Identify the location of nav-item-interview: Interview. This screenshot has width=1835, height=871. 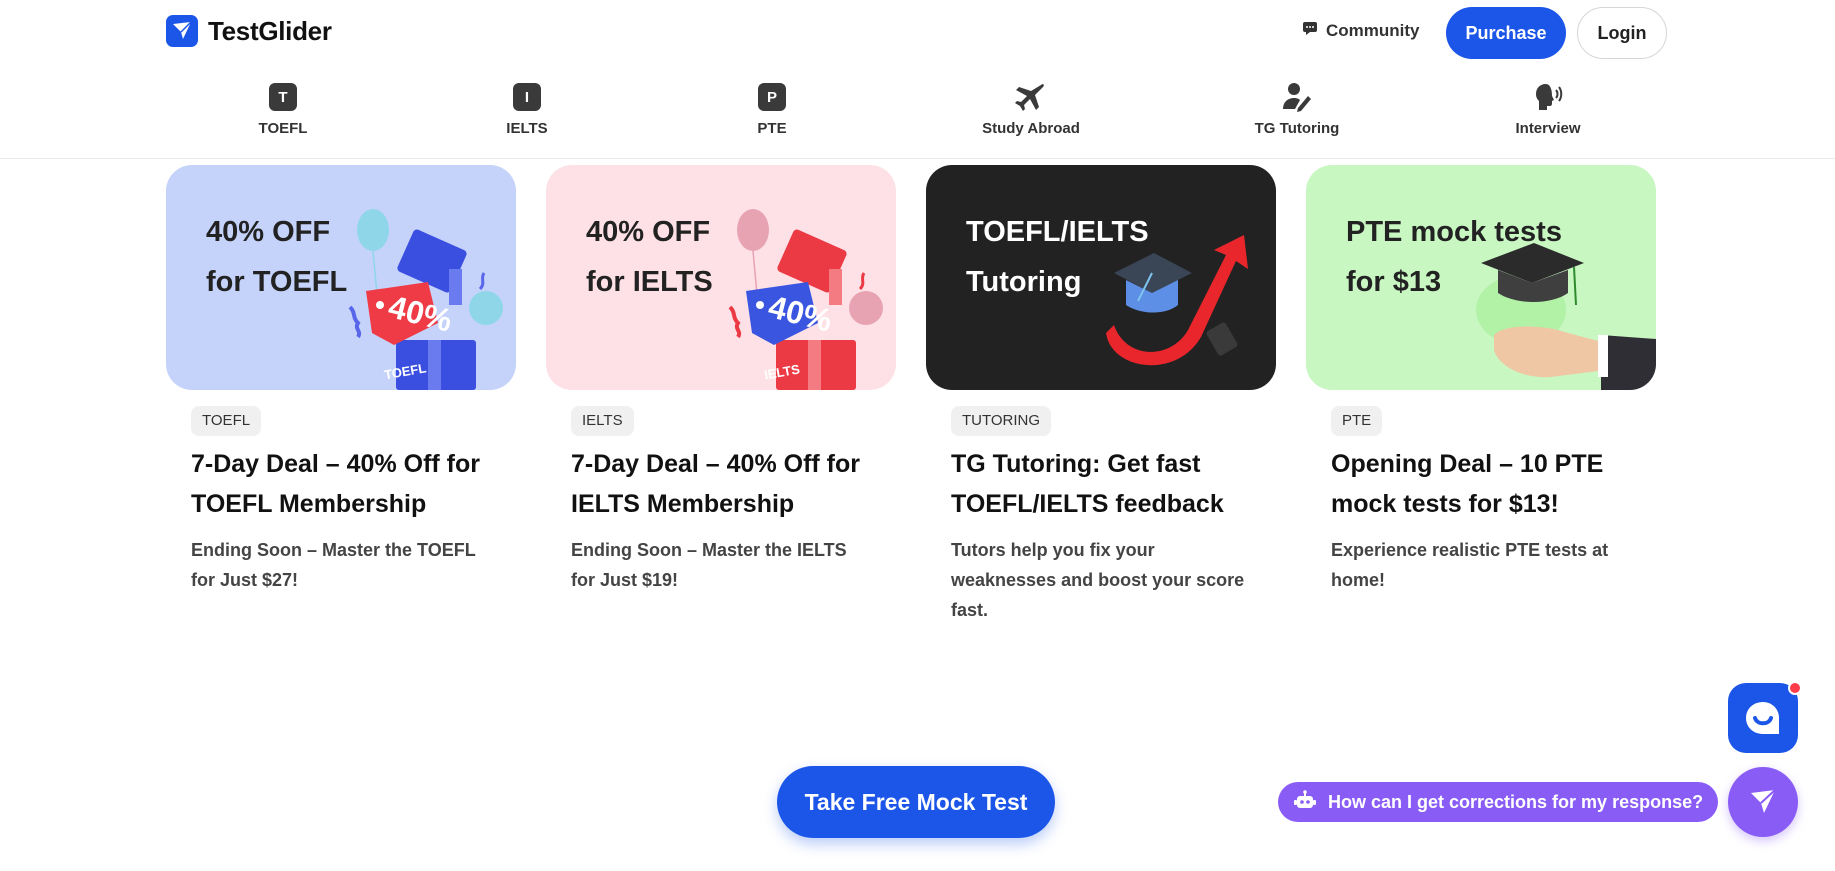
(1548, 109).